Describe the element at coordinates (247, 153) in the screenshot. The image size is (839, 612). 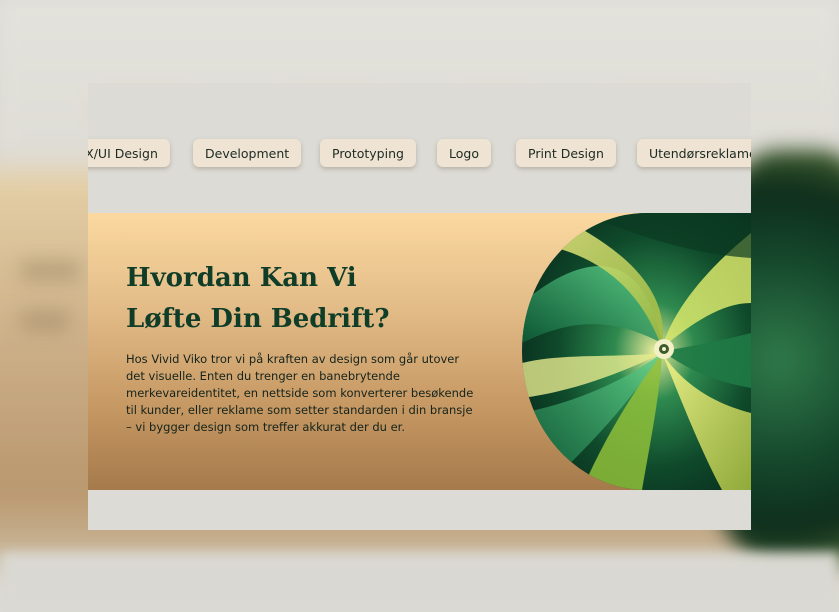
I see `chip-development: Development` at that location.